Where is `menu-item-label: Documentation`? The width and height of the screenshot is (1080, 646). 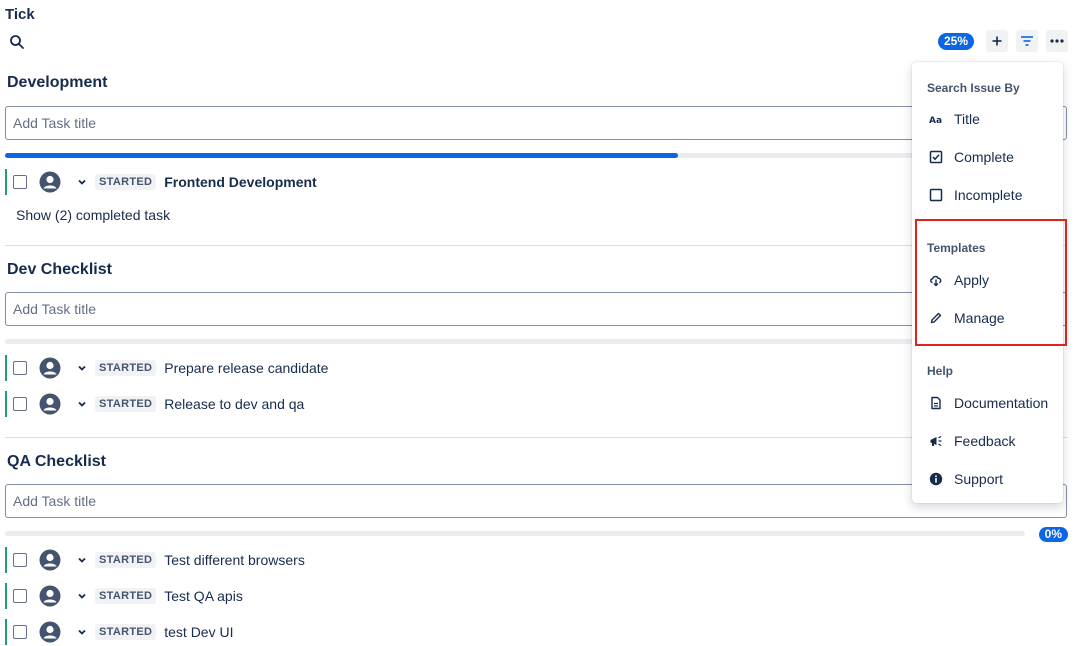
menu-item-label: Documentation is located at coordinates (1001, 403).